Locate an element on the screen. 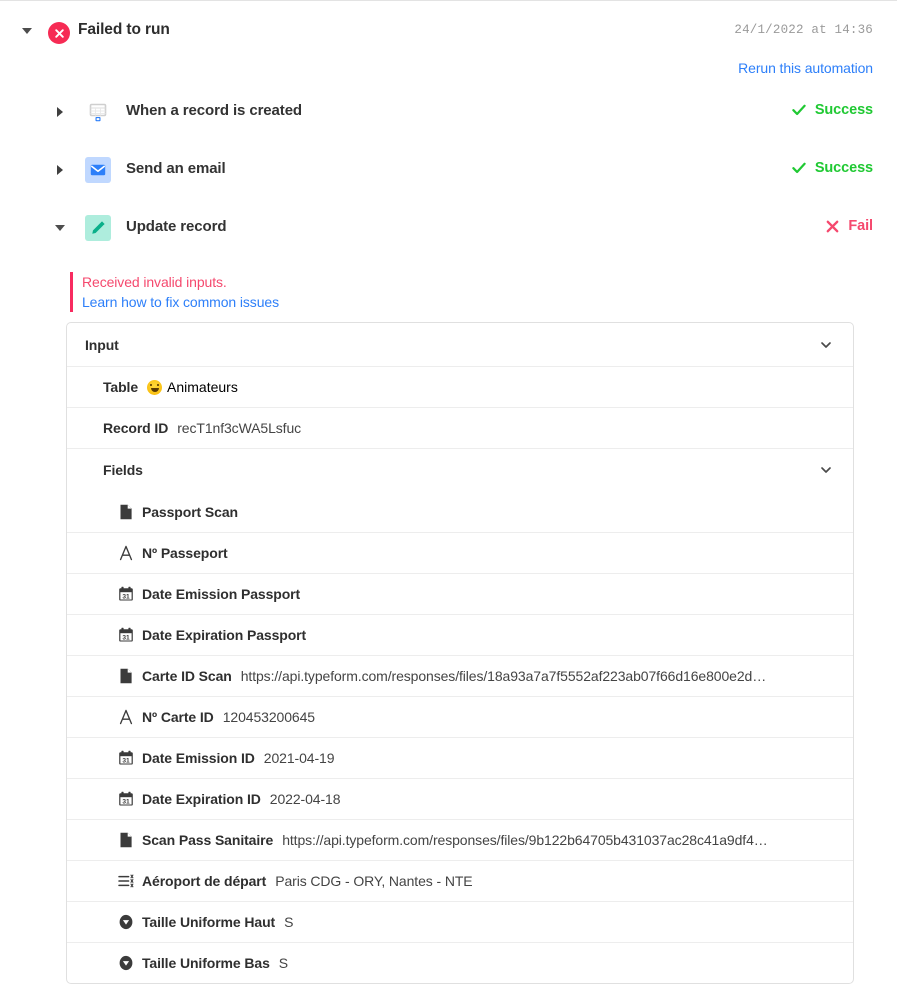 This screenshot has width=897, height=999. run-timestamp: 24/1/2022 at 14:36 is located at coordinates (803, 30).